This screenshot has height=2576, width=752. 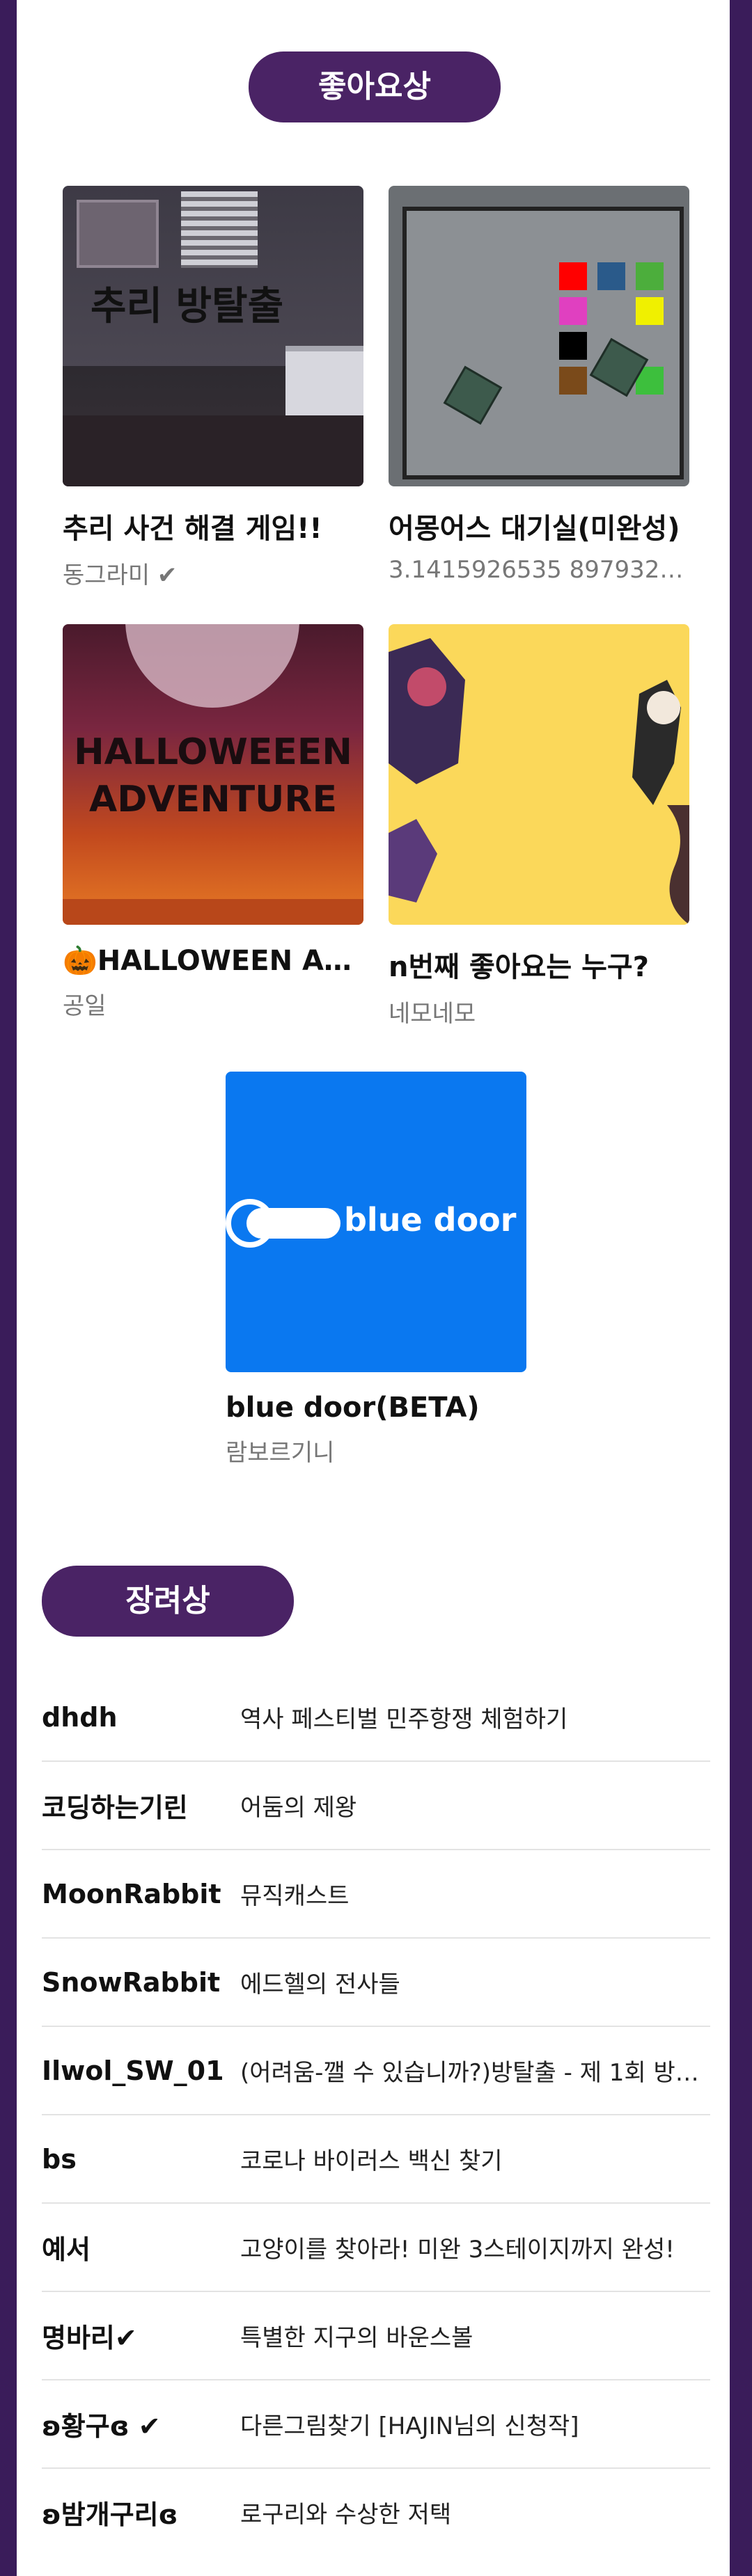 I want to click on project-card: n번째 좋아요는 누구? 네모네모, so click(x=539, y=826).